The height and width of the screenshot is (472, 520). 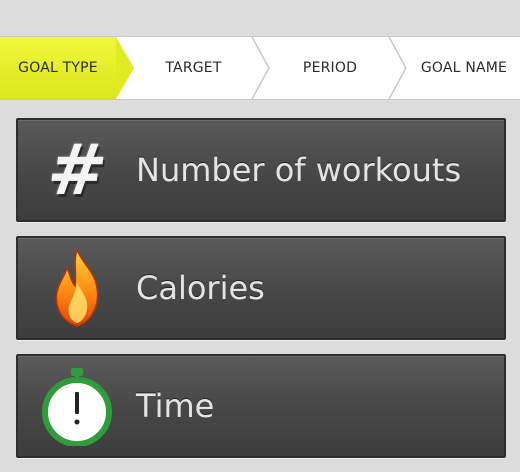 I want to click on step-period: PERIOD, so click(x=330, y=68).